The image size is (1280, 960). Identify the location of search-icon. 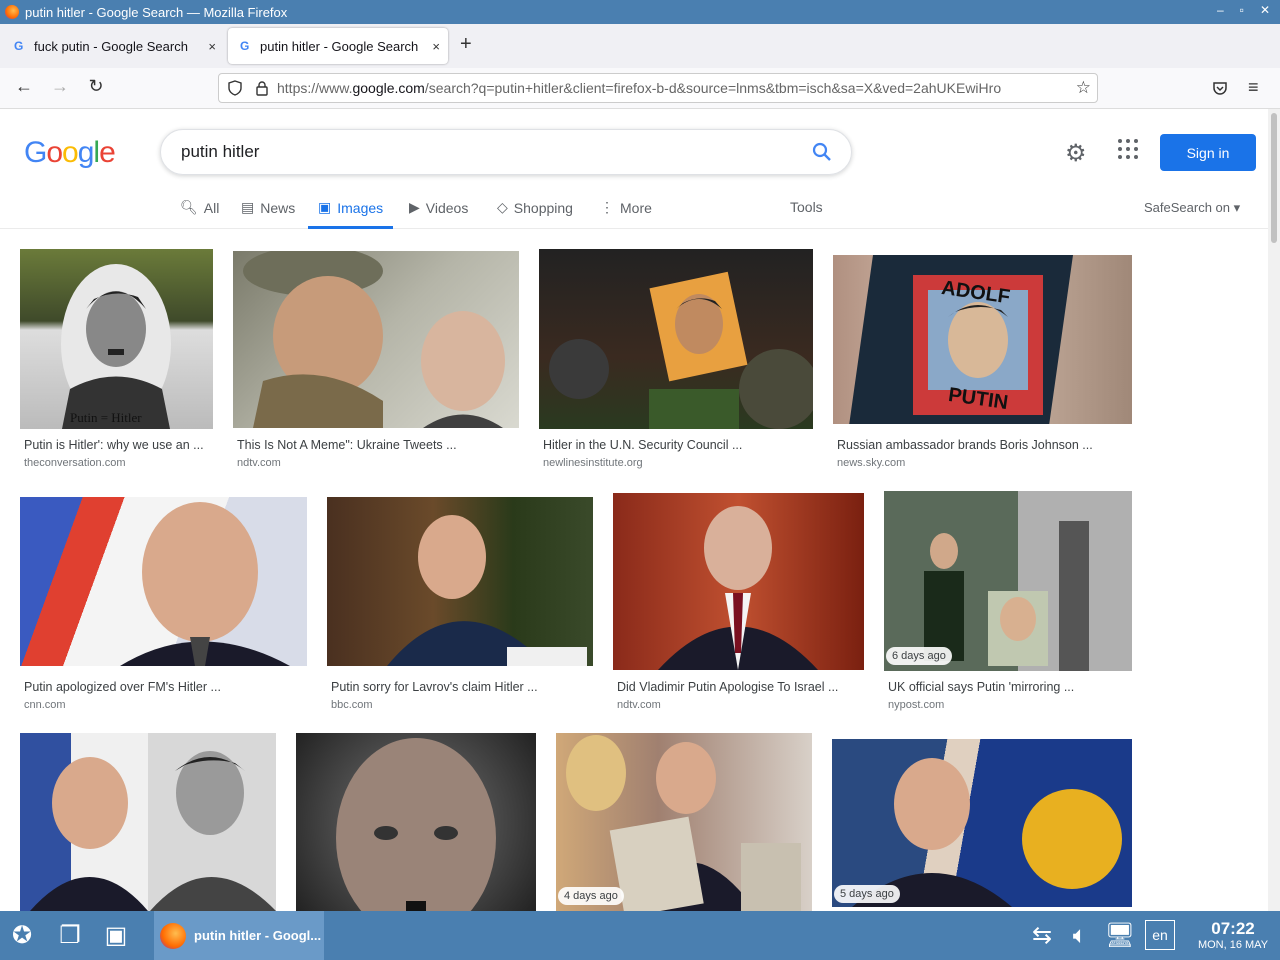
(822, 152).